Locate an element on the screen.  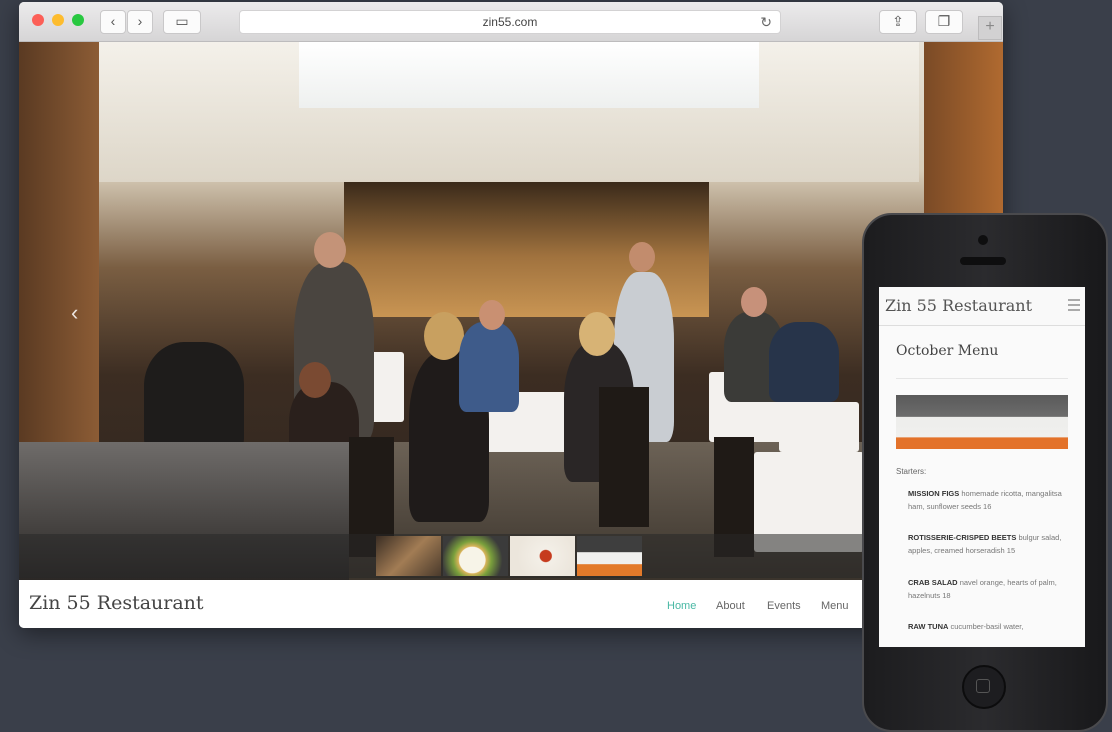
share-icon: ⇪ is located at coordinates (898, 21).